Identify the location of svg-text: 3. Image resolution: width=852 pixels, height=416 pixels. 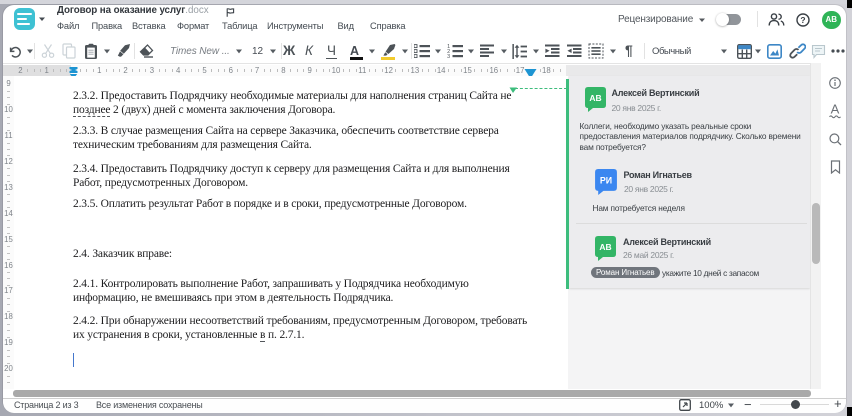
(448, 56).